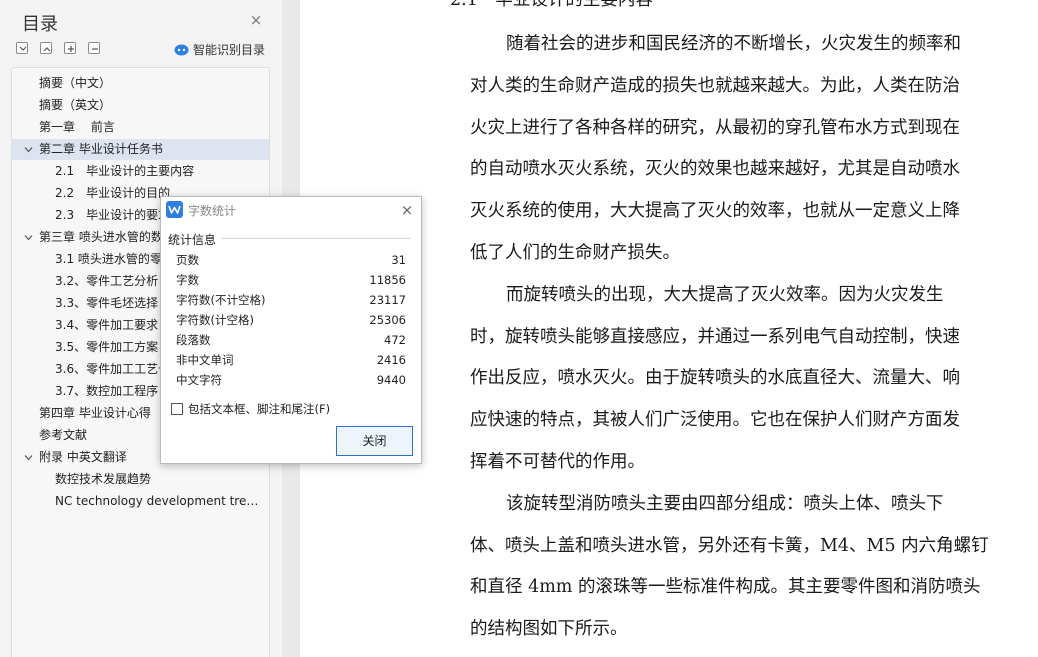 The image size is (1038, 657). What do you see at coordinates (715, 211) in the screenshot?
I see `paragraph-line: 灭火系统的使用，大大提高了灭火的效率，也就从一定意义上降` at bounding box center [715, 211].